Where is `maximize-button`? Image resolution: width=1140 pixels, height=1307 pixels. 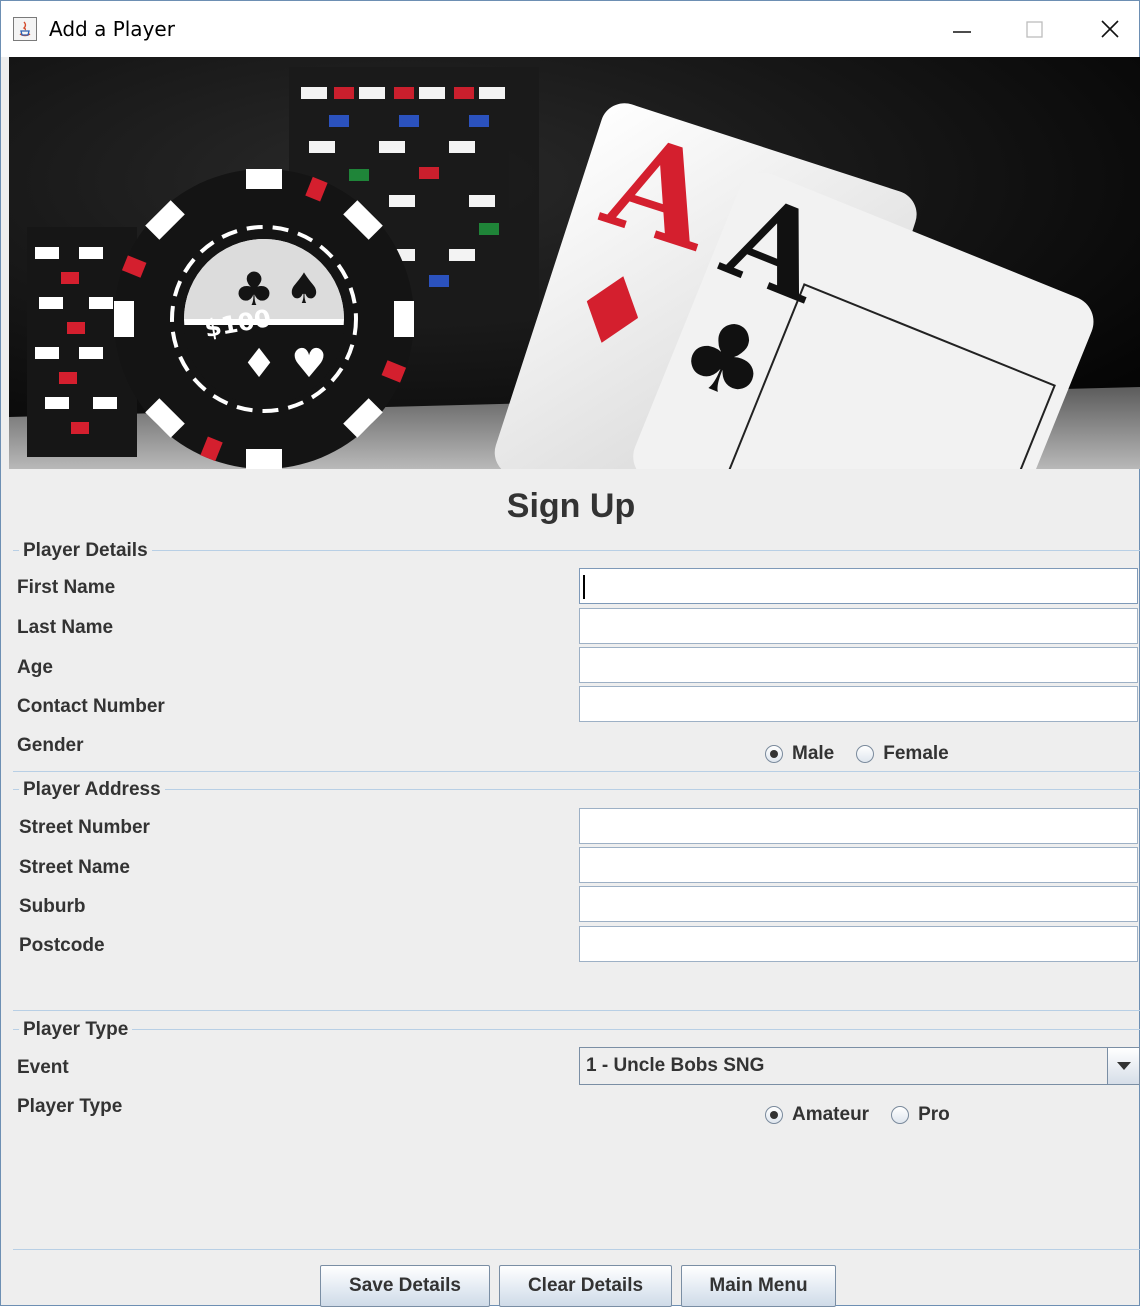 maximize-button is located at coordinates (1035, 29).